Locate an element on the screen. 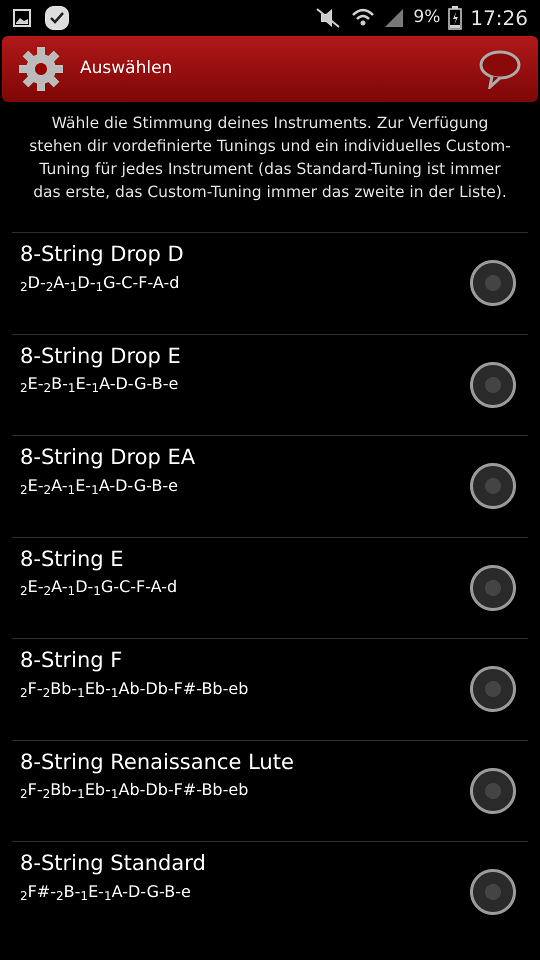 This screenshot has height=960, width=540. battery-percent: 9% is located at coordinates (426, 18).